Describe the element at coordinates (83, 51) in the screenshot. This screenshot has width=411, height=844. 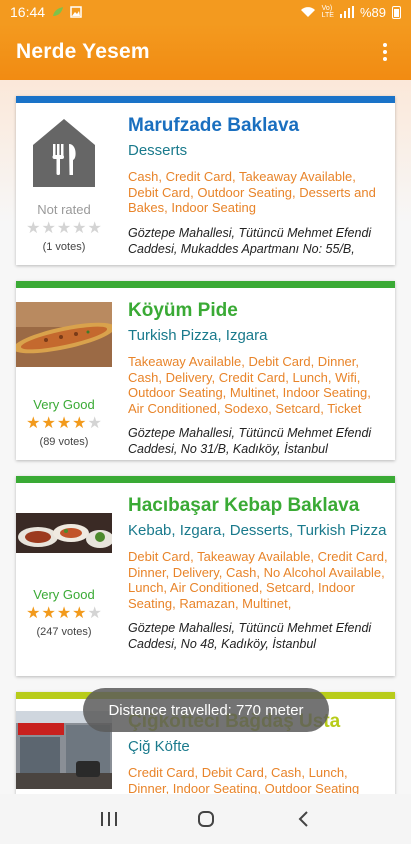
I see `app-title: Nerde Yesem` at that location.